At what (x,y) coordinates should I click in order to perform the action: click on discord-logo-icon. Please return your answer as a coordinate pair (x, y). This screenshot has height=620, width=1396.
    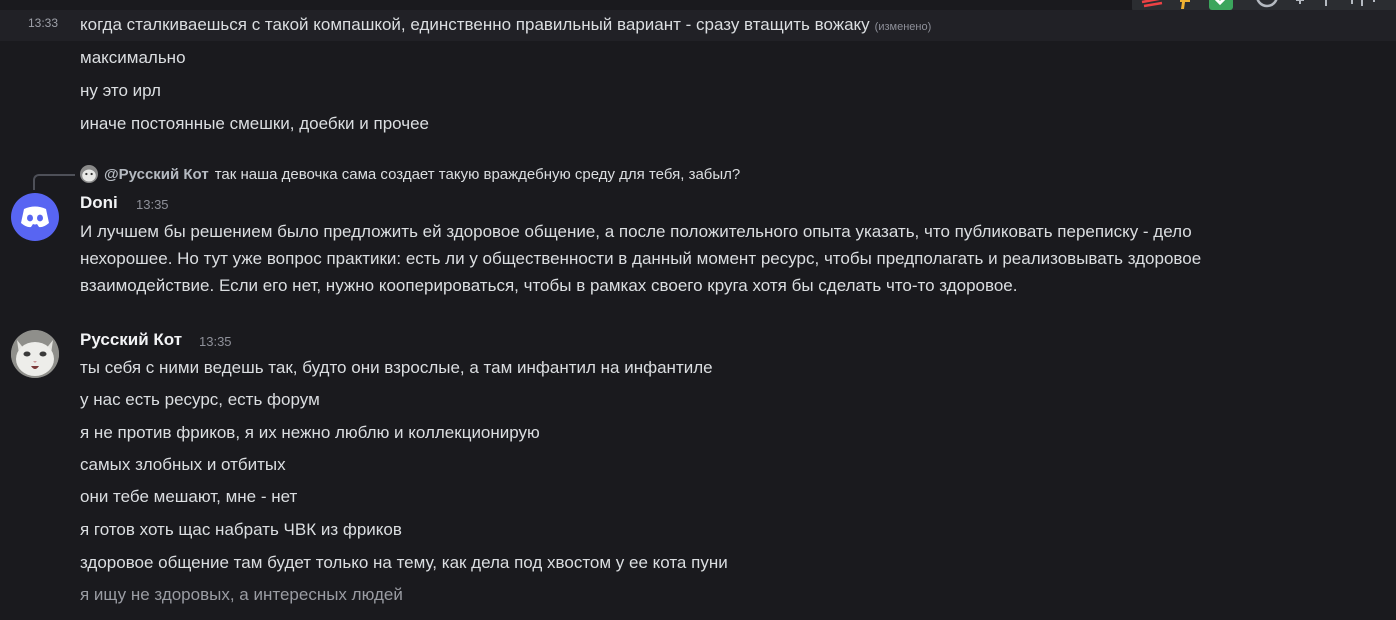
    Looking at the image, I should click on (35, 217).